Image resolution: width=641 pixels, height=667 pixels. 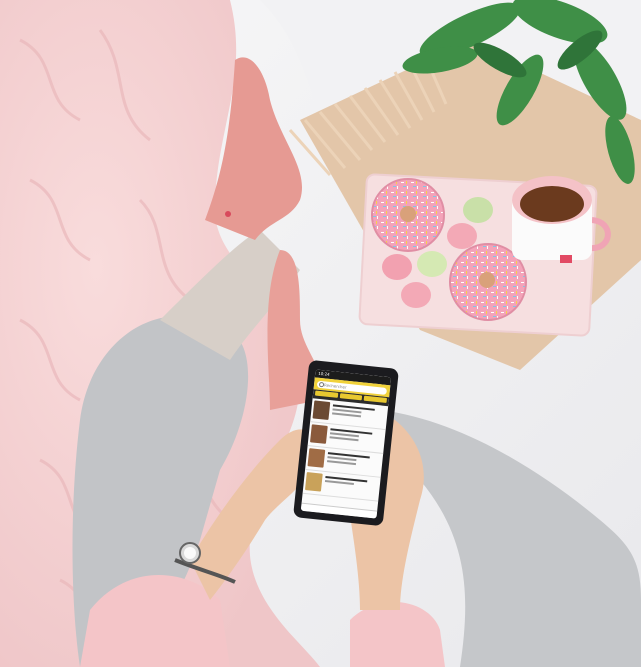 I want to click on phone-screen: 10:24 Rechercher, so click(x=346, y=444).